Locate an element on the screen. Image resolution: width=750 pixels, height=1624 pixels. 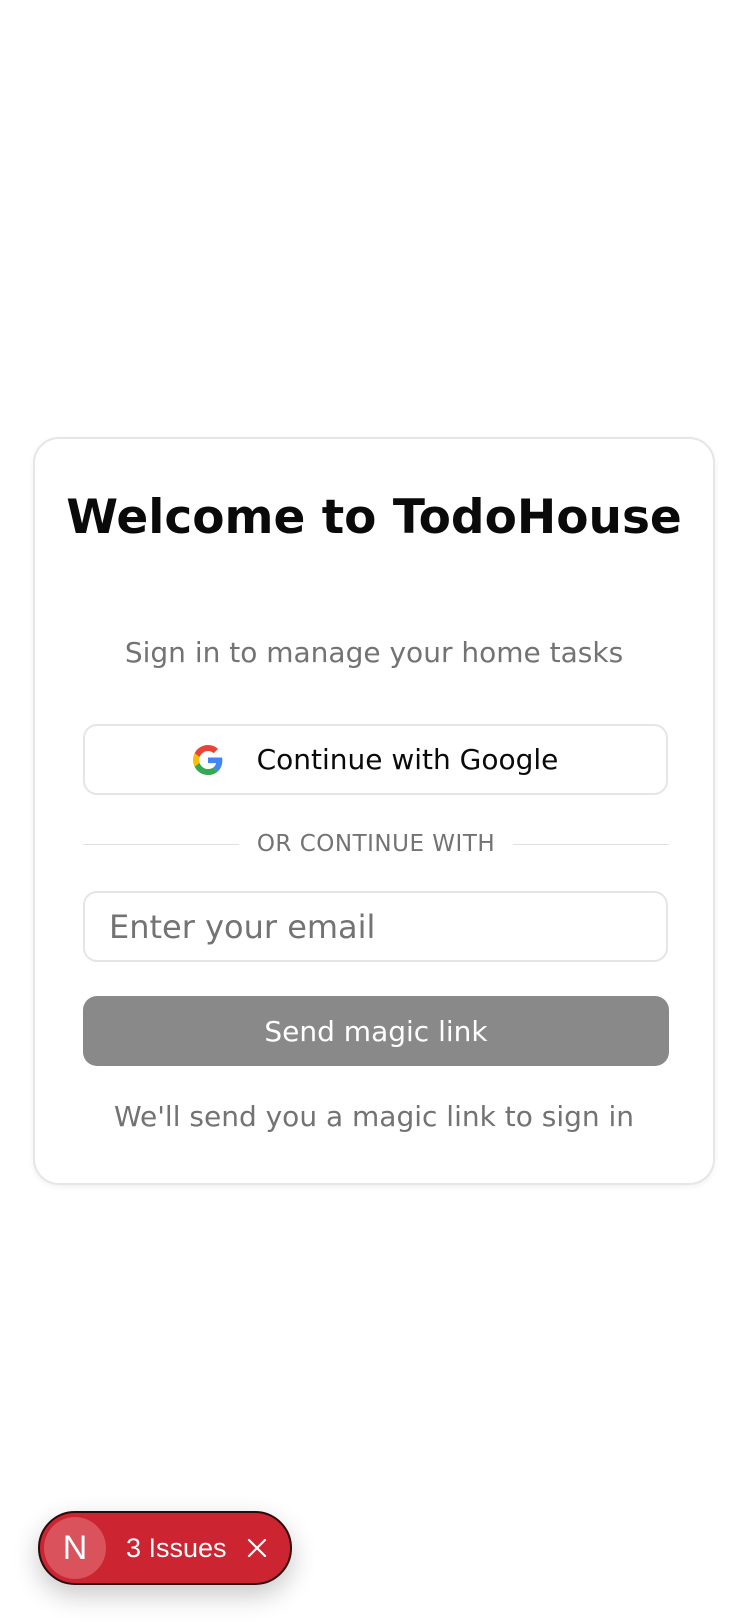
send-magic-link-button: Send magic link is located at coordinates (376, 1031).